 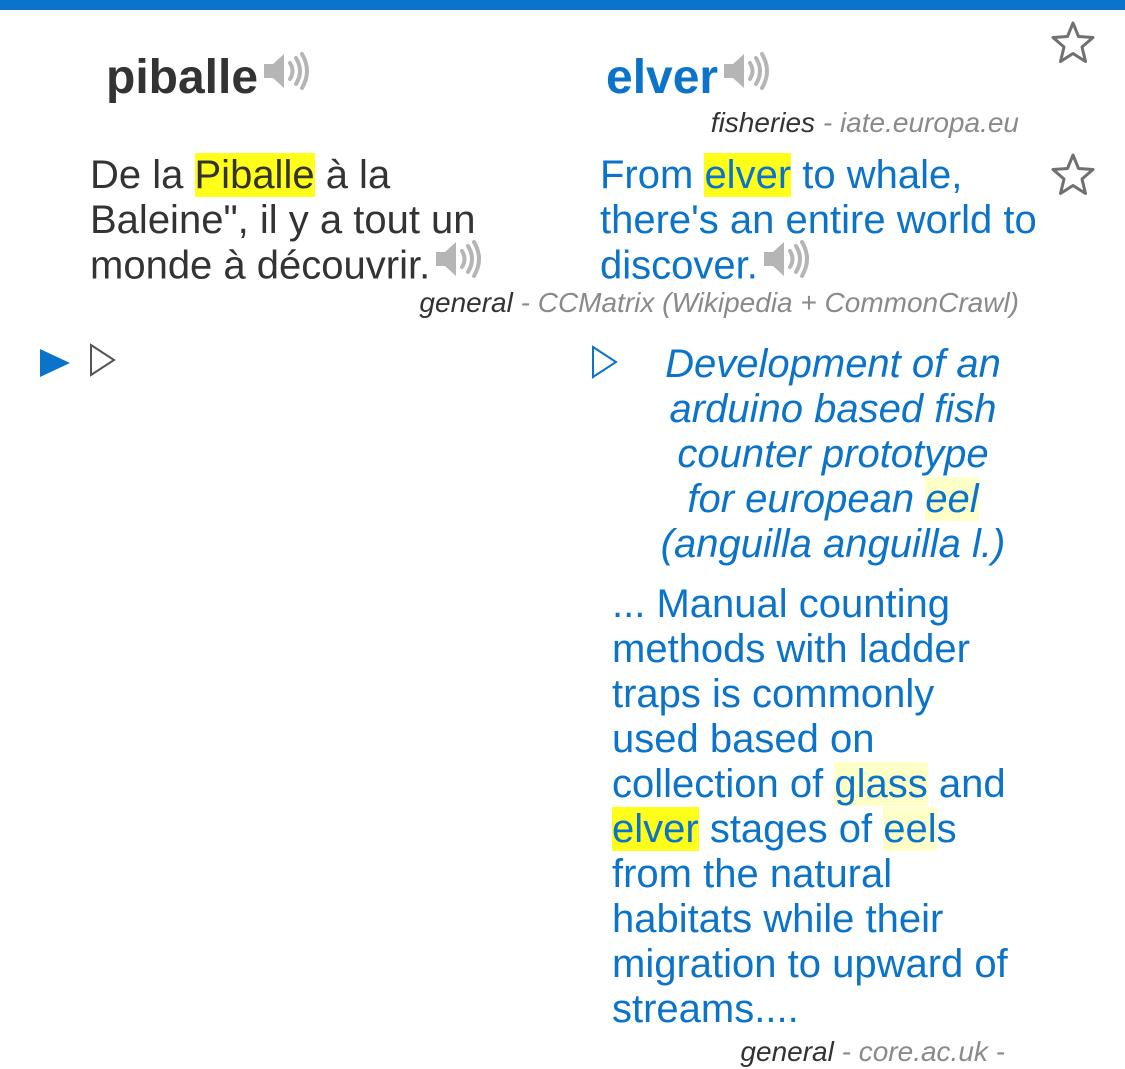 What do you see at coordinates (466, 302) in the screenshot?
I see `example-domain: general` at bounding box center [466, 302].